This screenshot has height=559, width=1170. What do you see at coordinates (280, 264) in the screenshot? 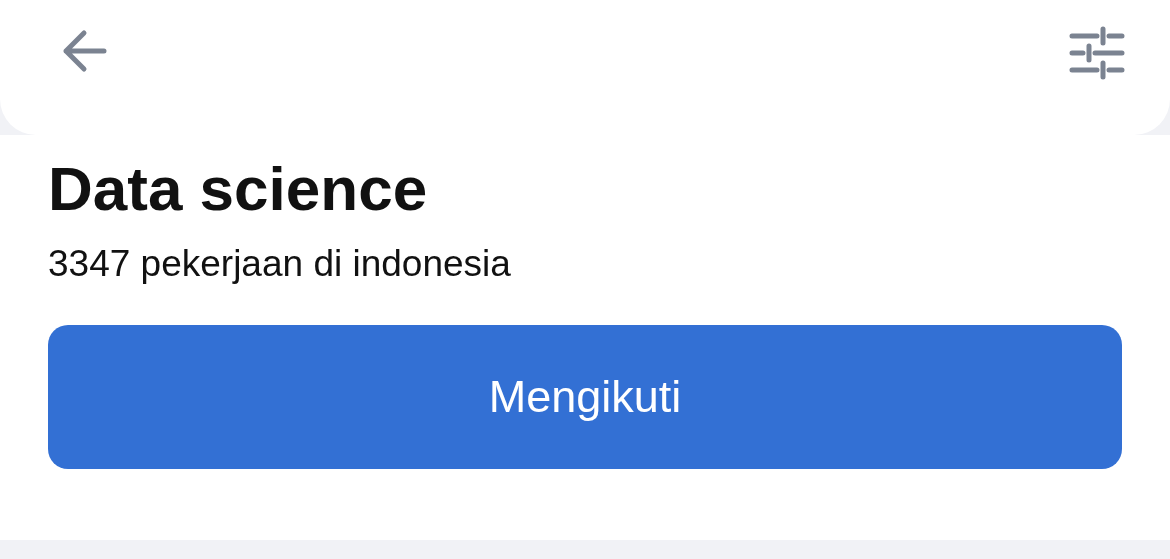
I see `job-count: 3347 pekerjaan di indonesia` at bounding box center [280, 264].